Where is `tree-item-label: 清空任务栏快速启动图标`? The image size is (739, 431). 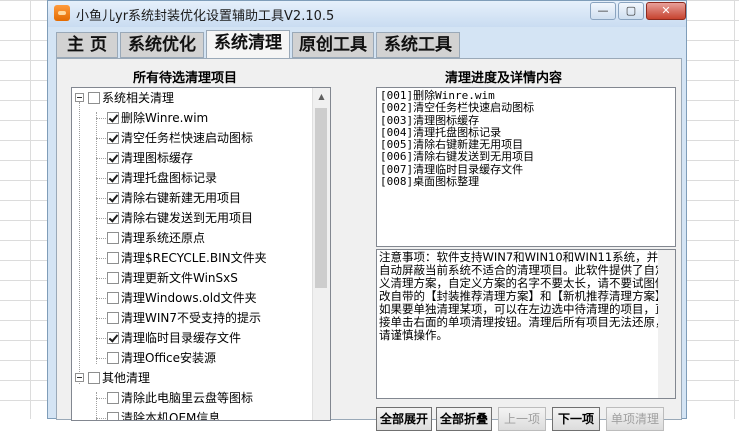
tree-item-label: 清空任务栏快速启动图标 is located at coordinates (187, 138).